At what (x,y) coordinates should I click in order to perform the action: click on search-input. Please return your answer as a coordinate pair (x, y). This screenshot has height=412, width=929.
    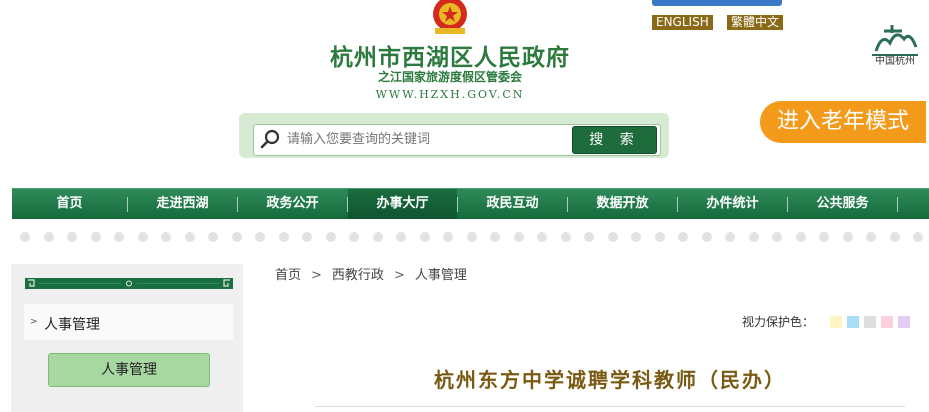
    Looking at the image, I should click on (427, 139).